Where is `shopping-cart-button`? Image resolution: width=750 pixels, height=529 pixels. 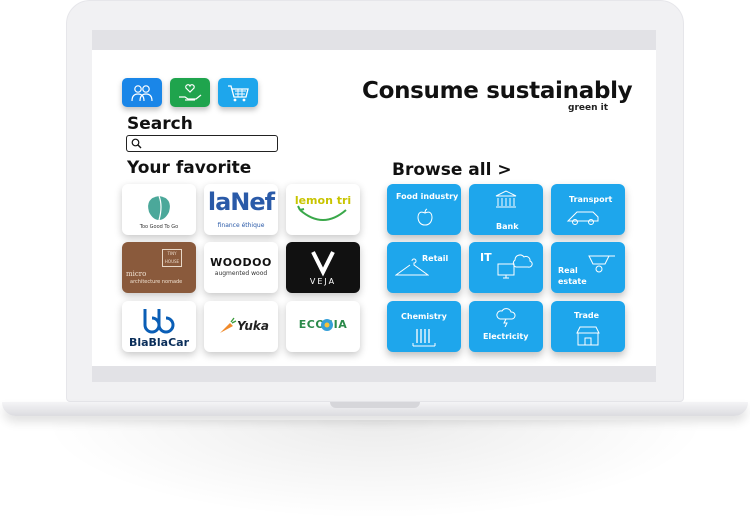 shopping-cart-button is located at coordinates (238, 92).